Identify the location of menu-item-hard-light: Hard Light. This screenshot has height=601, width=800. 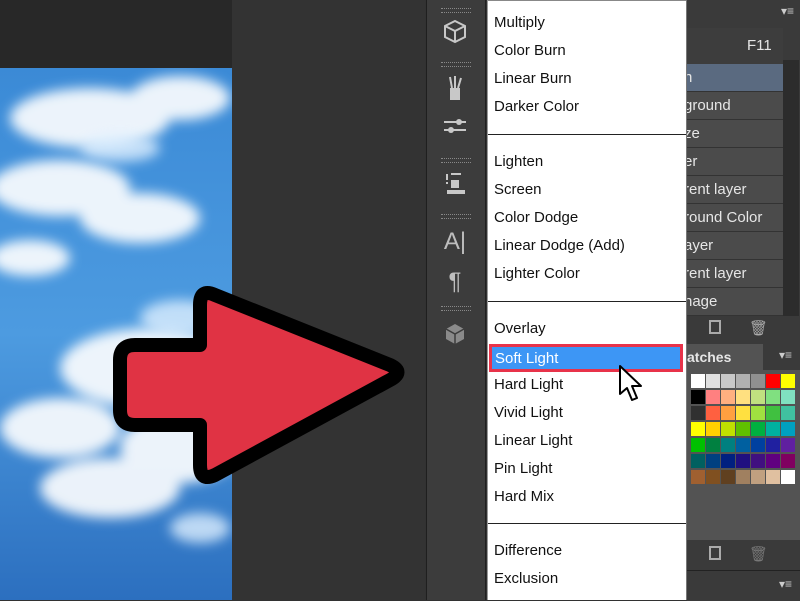
(528, 385).